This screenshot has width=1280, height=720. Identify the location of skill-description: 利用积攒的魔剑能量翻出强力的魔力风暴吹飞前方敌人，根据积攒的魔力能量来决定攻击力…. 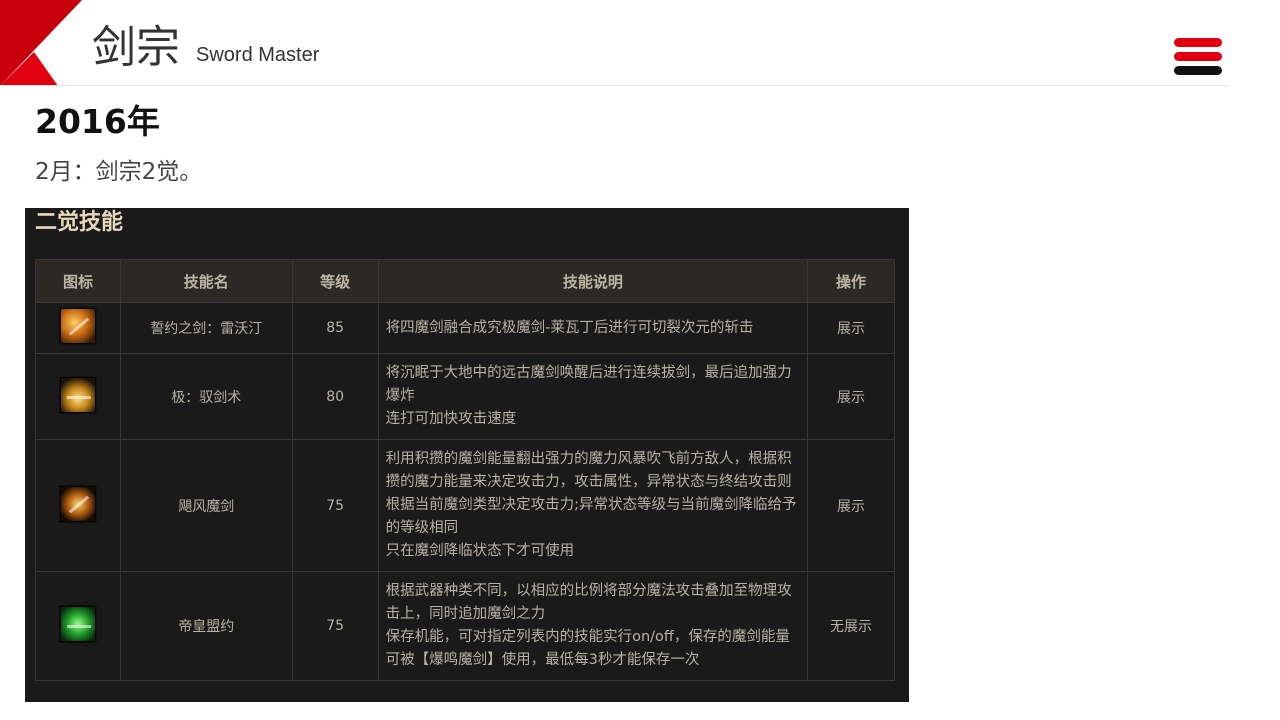
(593, 505).